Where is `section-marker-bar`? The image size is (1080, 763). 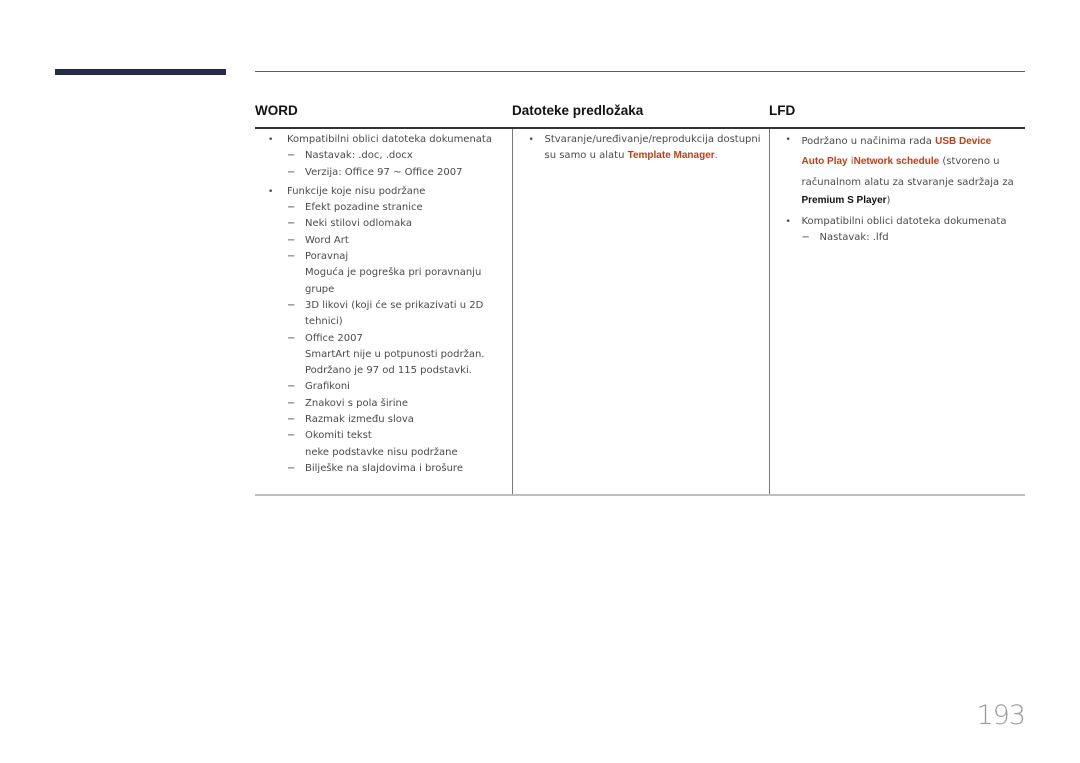
section-marker-bar is located at coordinates (140, 72).